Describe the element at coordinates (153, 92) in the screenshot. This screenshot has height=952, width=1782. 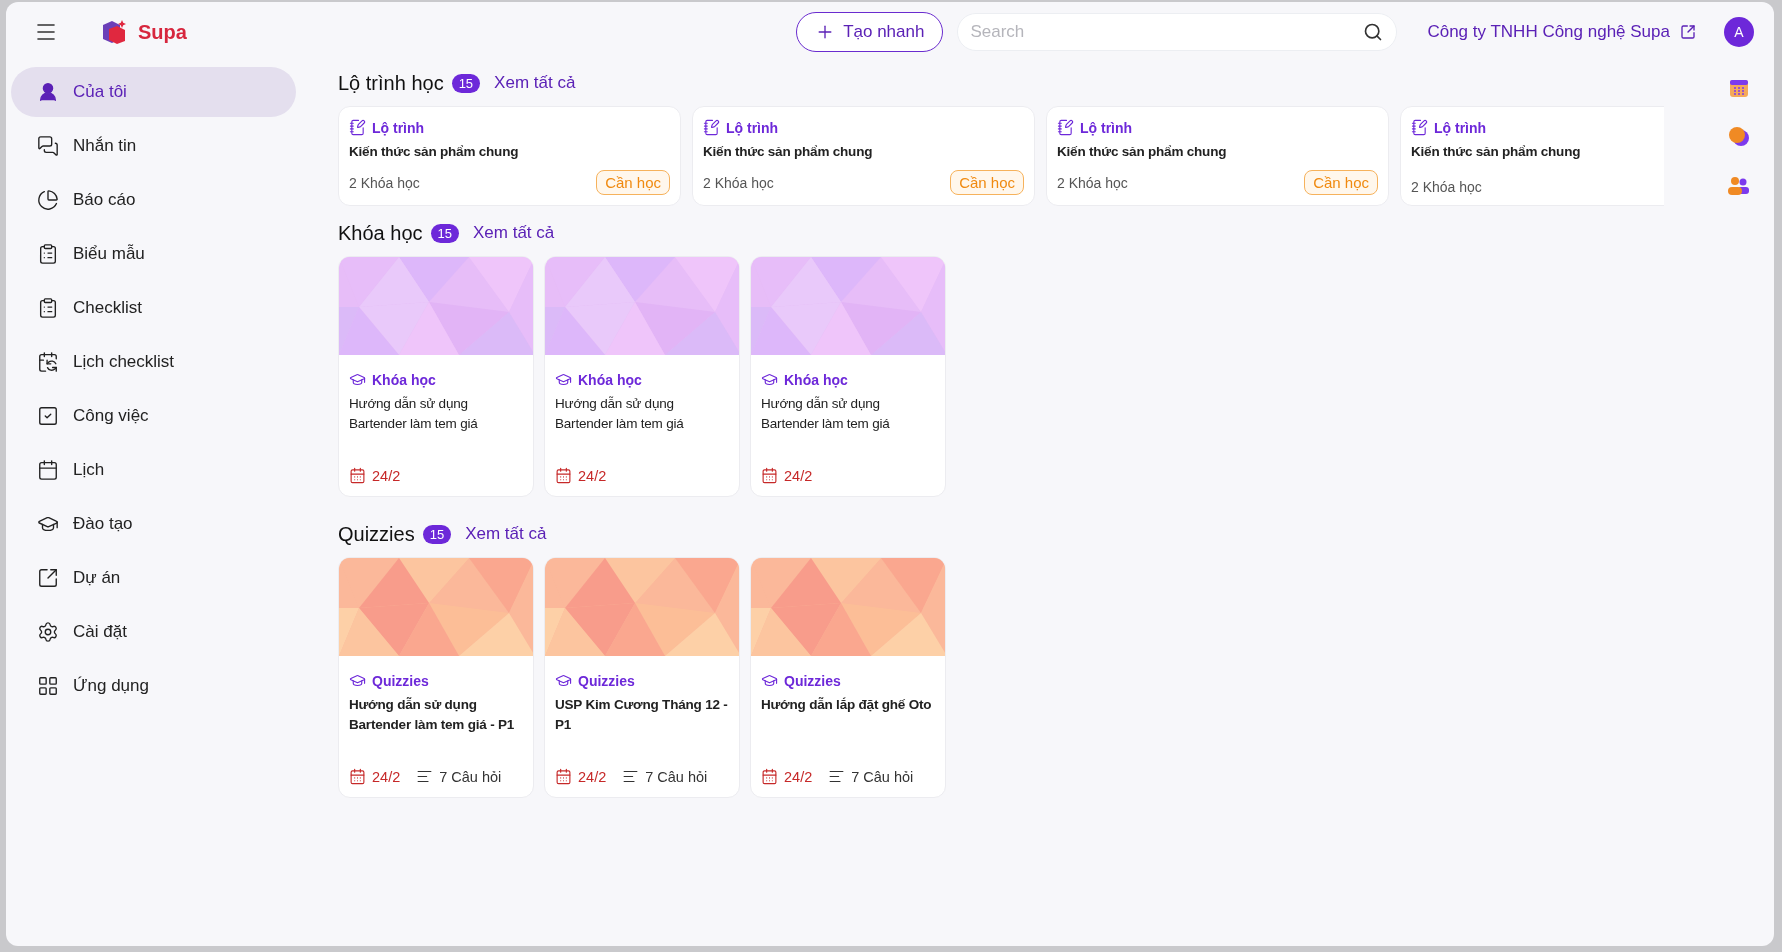
I see `sidebar-item: Của tôi` at that location.